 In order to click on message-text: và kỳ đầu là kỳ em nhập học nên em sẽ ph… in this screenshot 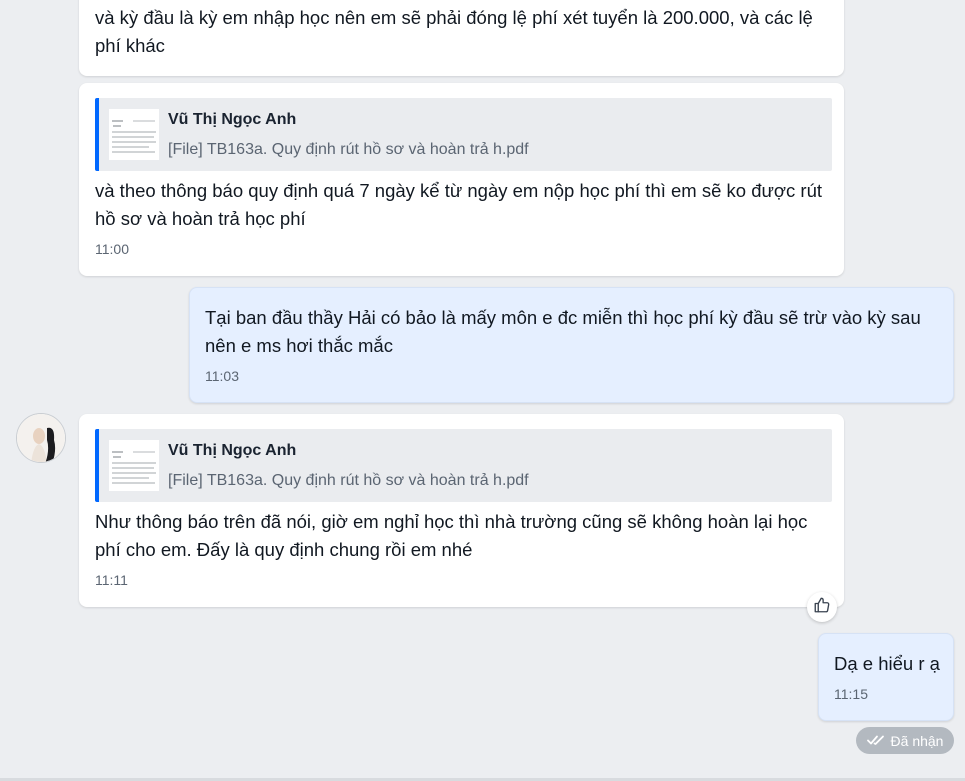, I will do `click(454, 31)`.